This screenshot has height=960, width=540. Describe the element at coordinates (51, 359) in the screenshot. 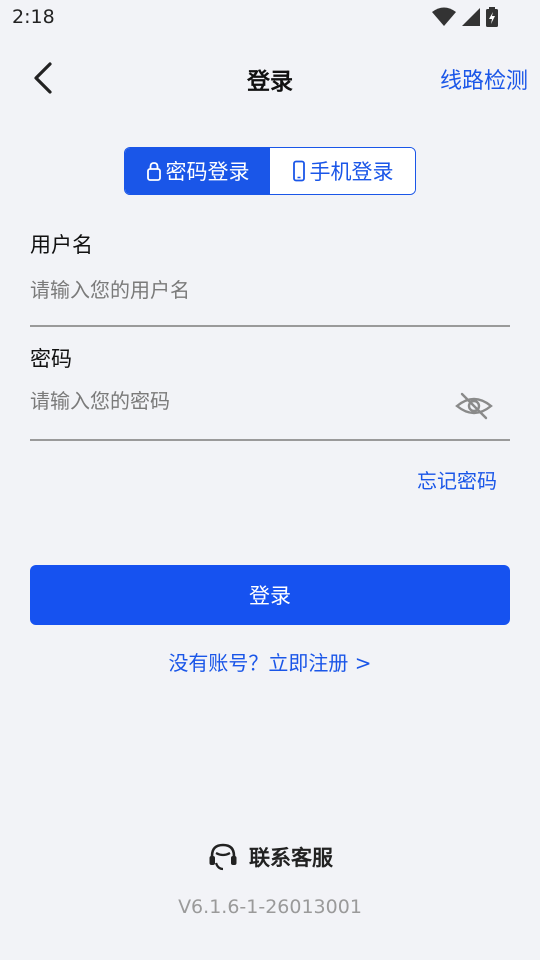

I see `password-label: 密码` at that location.